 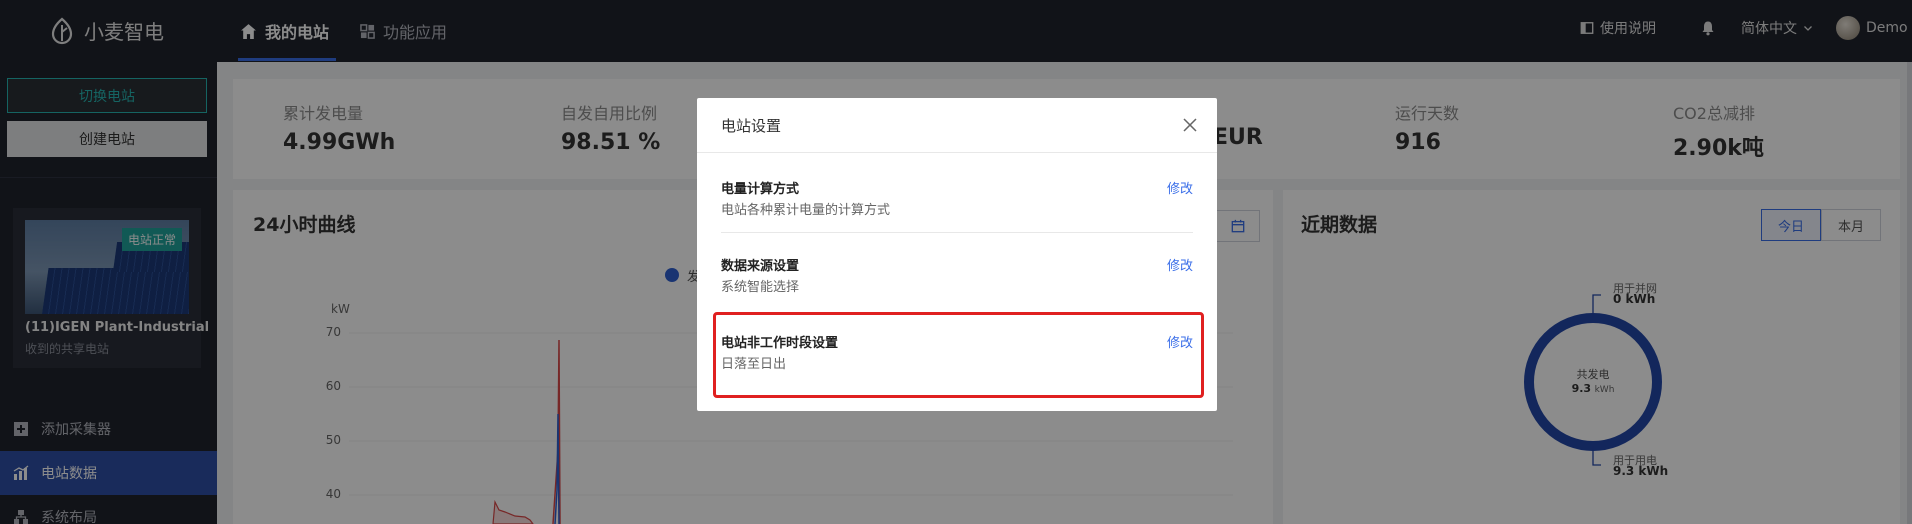 What do you see at coordinates (806, 210) in the screenshot?
I see `setting-desc: 电站各种累计电量的计算方式` at bounding box center [806, 210].